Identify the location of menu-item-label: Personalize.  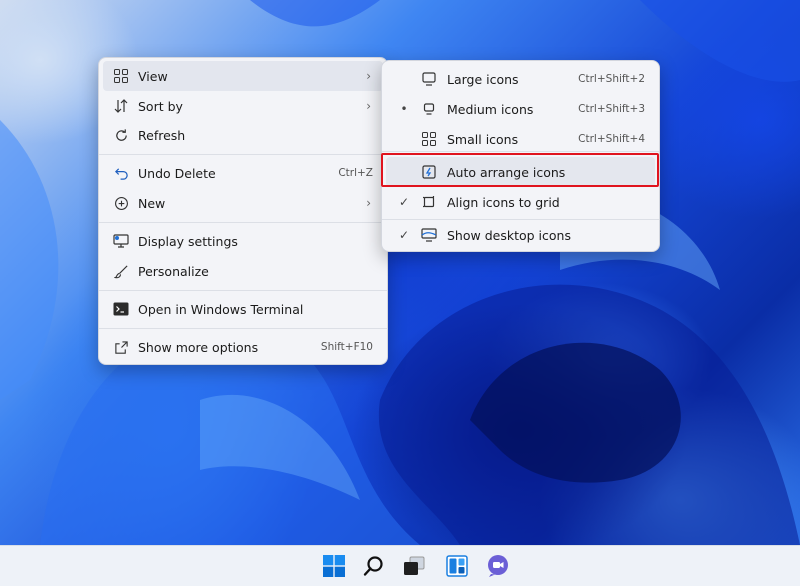
(173, 271).